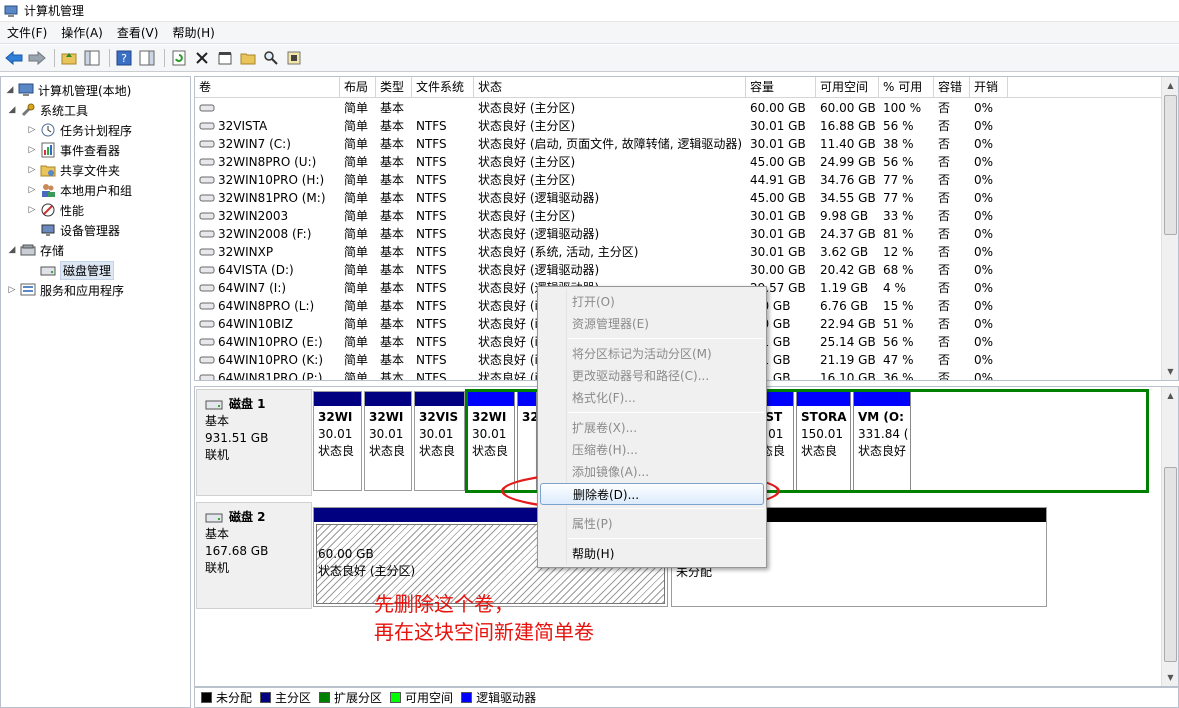  What do you see at coordinates (147, 58) in the screenshot?
I see `properties-pane-icon` at bounding box center [147, 58].